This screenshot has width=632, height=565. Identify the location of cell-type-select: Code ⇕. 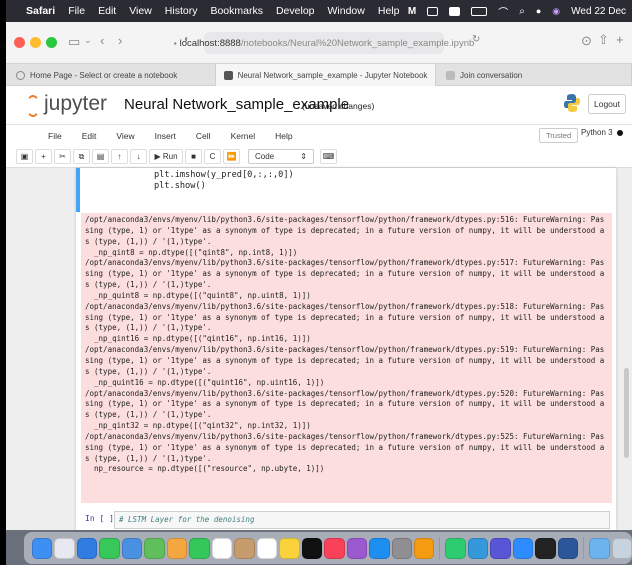
(281, 156).